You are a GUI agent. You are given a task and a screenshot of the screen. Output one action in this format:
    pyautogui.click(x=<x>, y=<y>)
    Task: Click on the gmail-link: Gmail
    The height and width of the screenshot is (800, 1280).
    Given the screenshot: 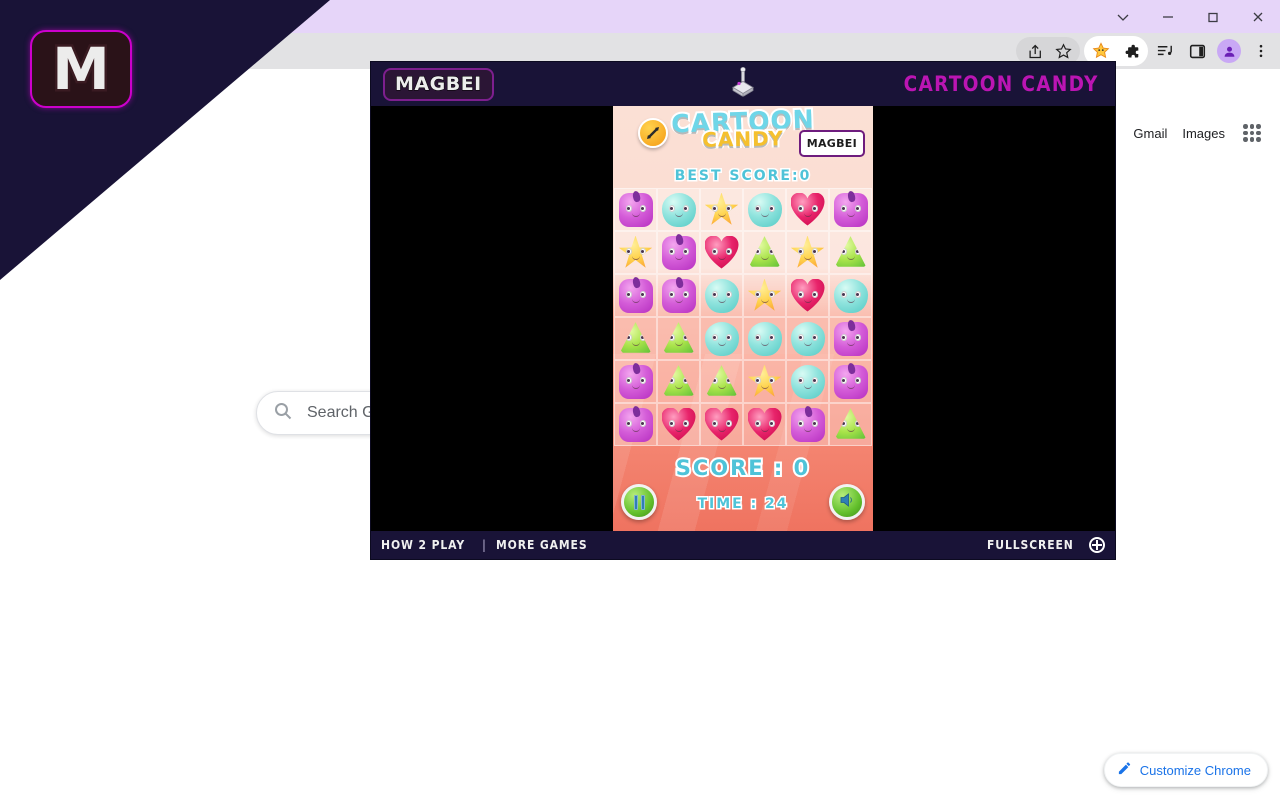 What is the action you would take?
    pyautogui.click(x=1150, y=133)
    